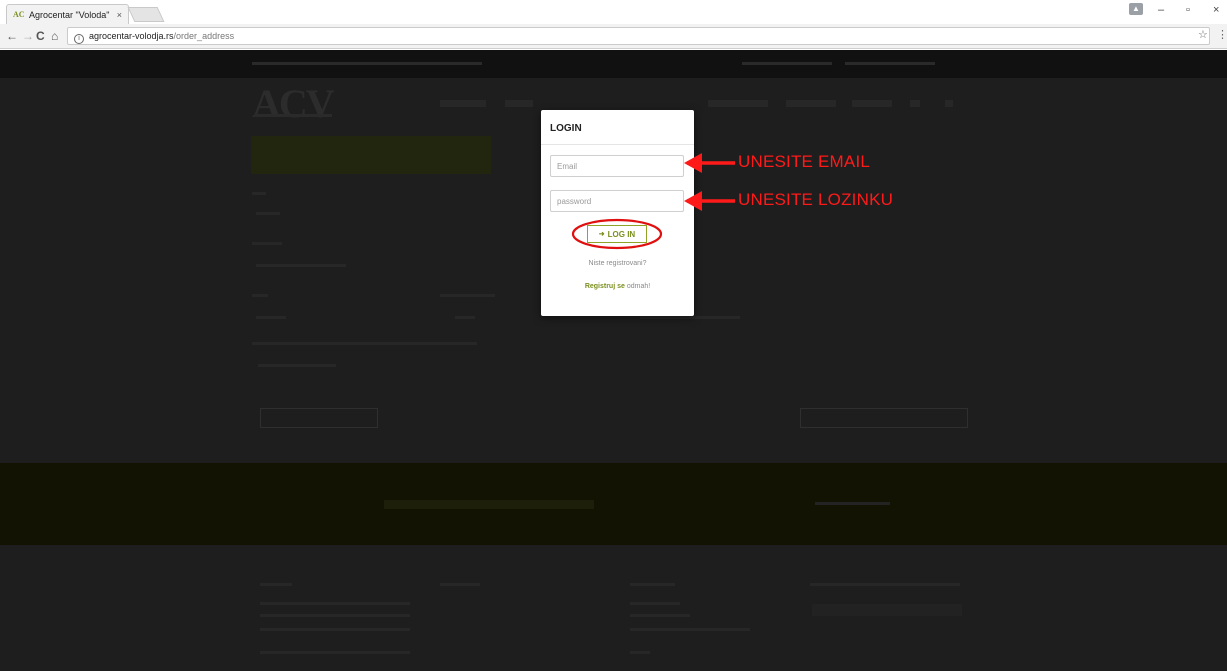  Describe the element at coordinates (613, 12) in the screenshot. I see `browser-tabstrip: AC Agrocentar "Voloda" × ▲ – ▫ ×` at that location.